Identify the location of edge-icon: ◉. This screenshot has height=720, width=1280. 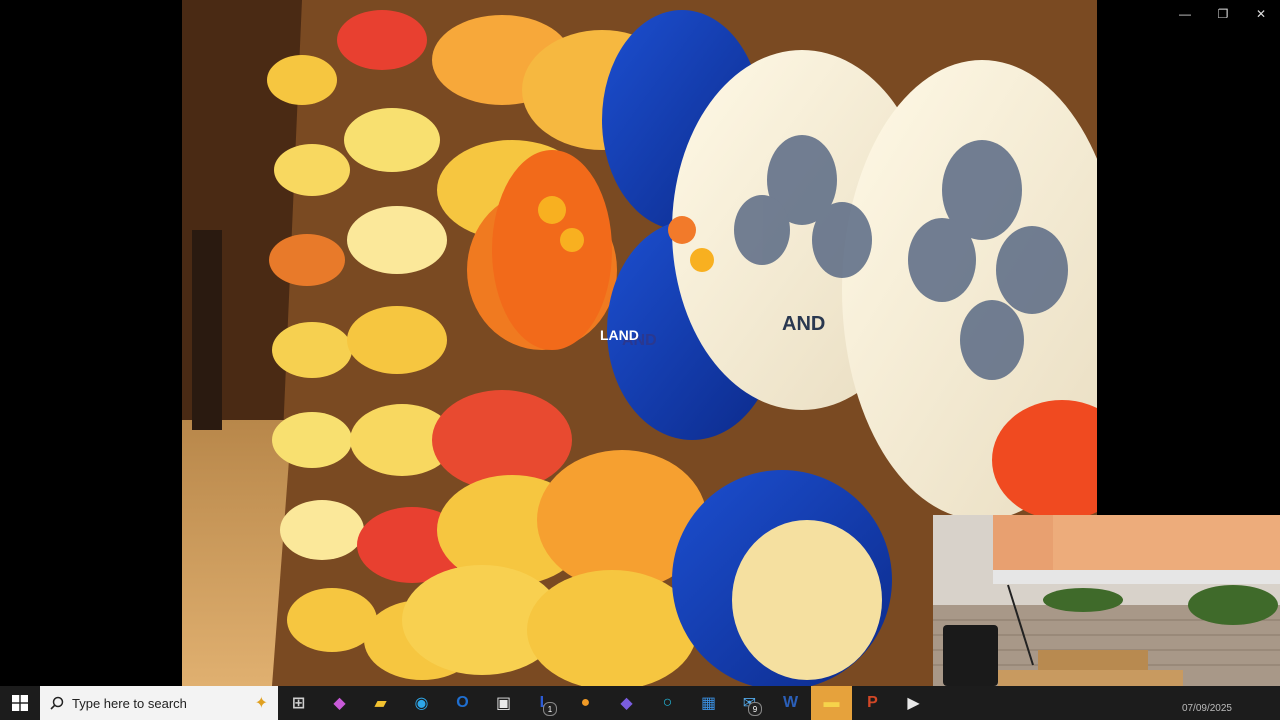
(421, 703).